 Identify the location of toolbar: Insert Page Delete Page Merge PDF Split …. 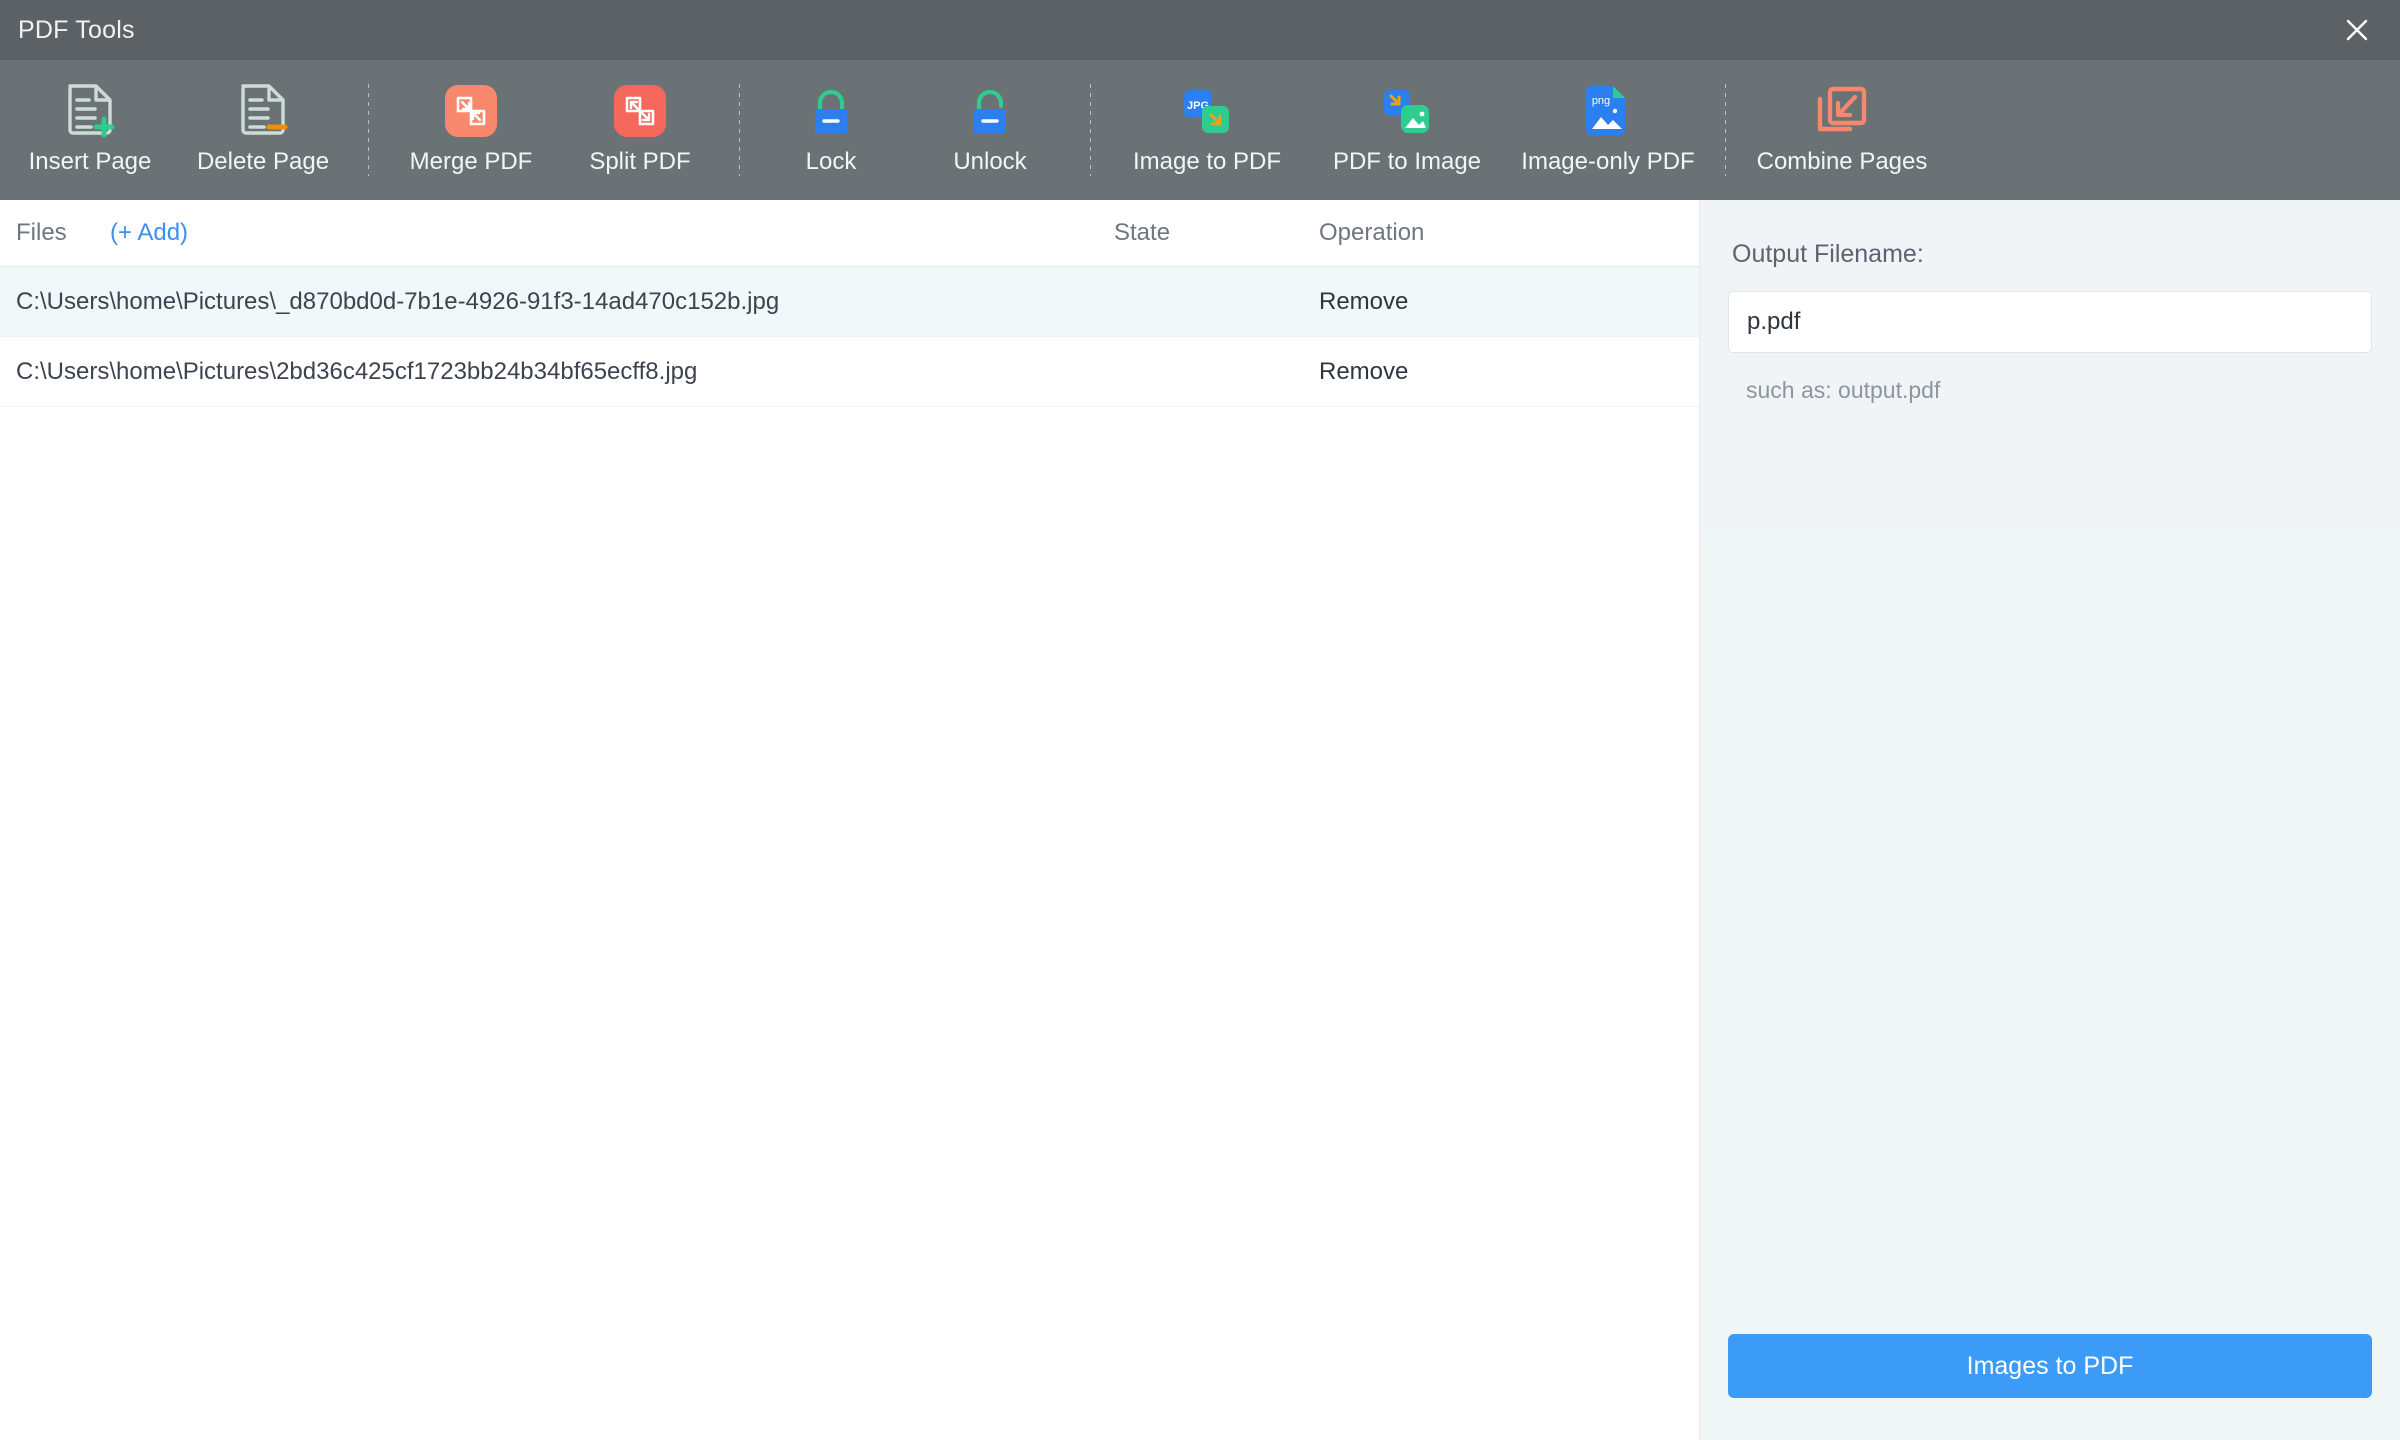
(1200, 130).